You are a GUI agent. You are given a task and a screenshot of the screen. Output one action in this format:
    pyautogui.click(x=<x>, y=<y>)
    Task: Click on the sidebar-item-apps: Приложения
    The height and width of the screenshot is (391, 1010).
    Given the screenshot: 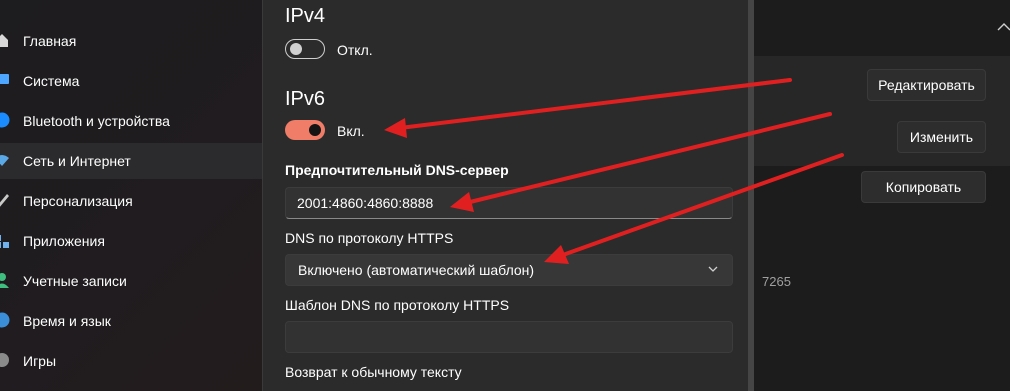 What is the action you would take?
    pyautogui.click(x=131, y=241)
    